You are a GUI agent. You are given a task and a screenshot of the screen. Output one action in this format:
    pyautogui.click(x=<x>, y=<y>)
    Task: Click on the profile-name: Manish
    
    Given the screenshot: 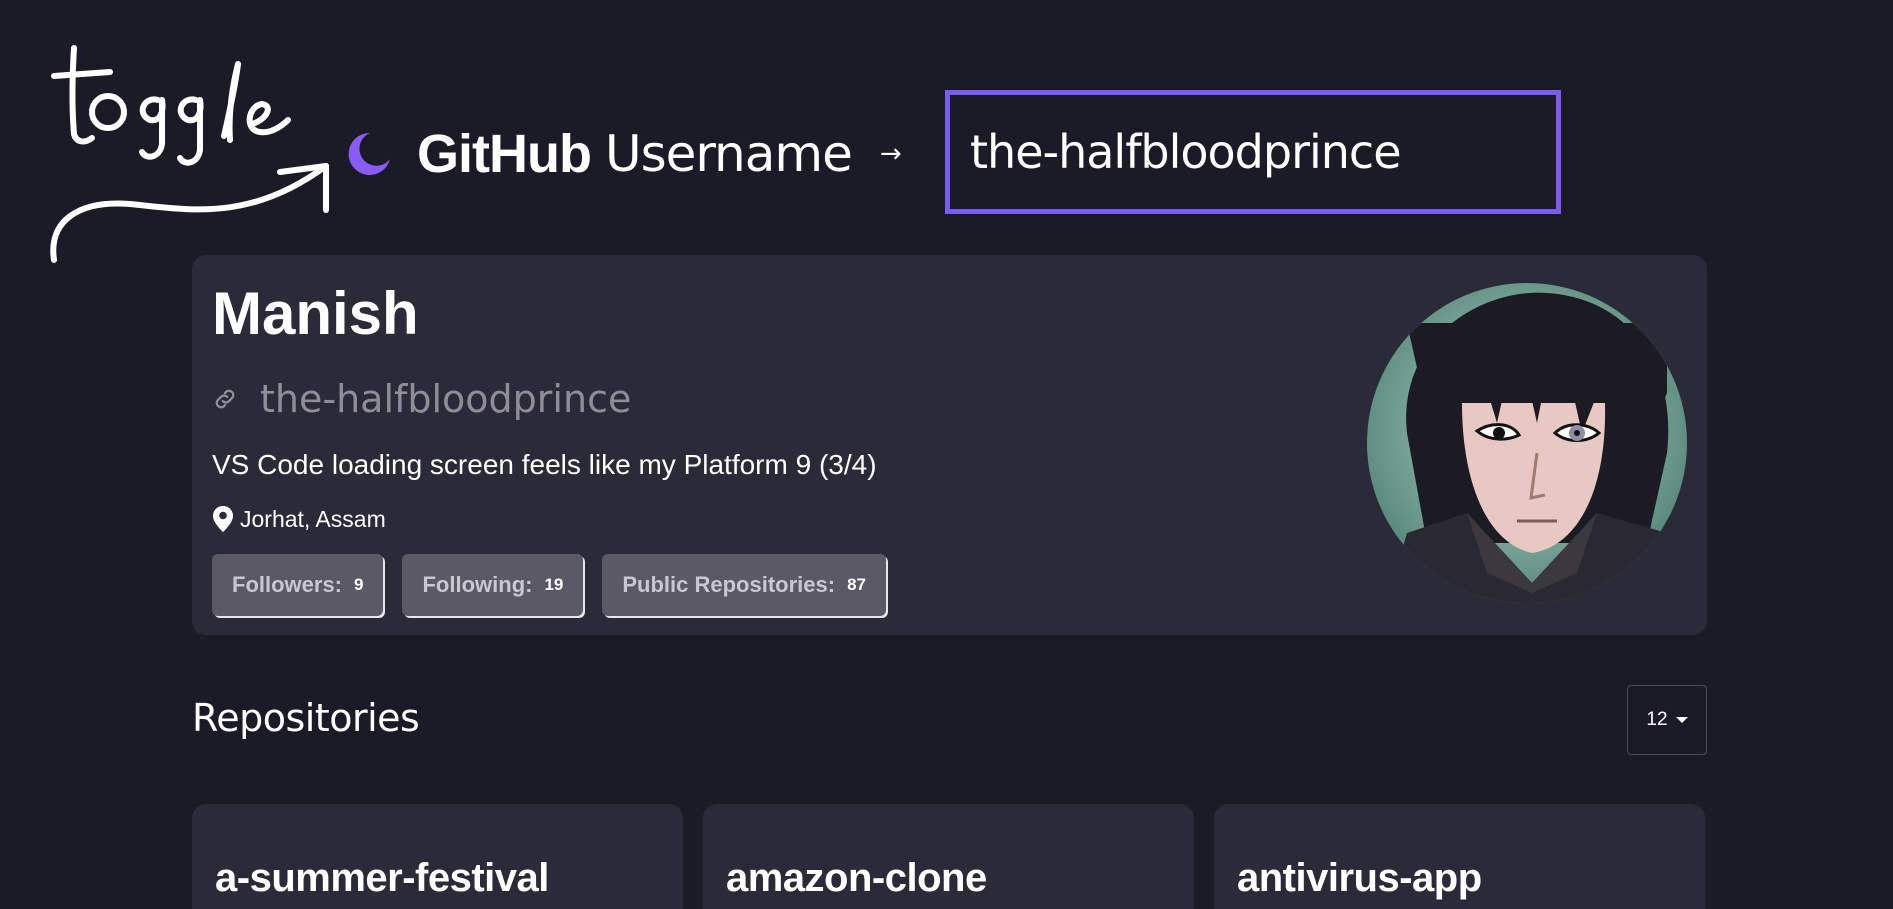 What is the action you would take?
    pyautogui.click(x=315, y=313)
    